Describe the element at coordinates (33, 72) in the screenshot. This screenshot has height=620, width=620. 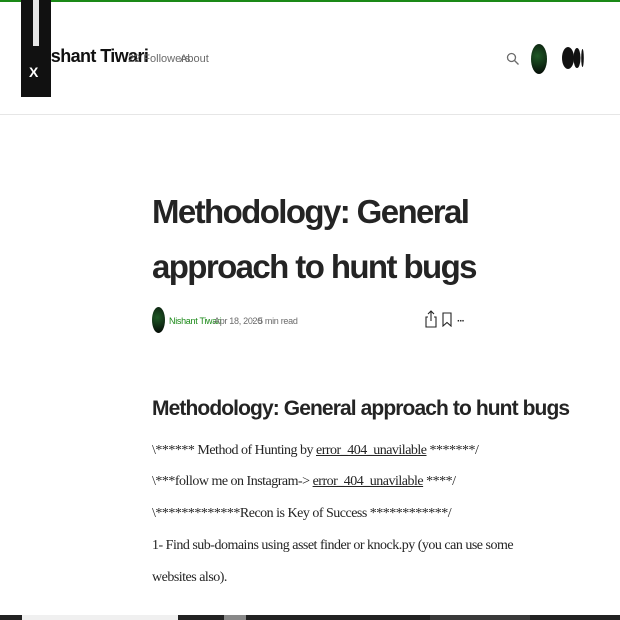
I see `close-icon: X` at that location.